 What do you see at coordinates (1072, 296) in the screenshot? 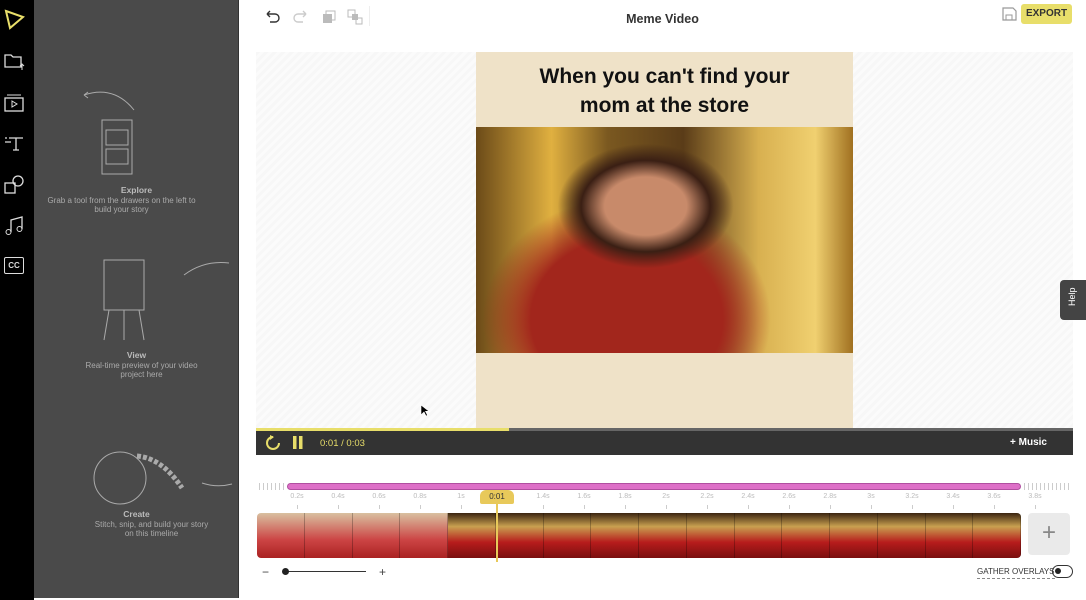
I see `help-label: Help` at bounding box center [1072, 296].